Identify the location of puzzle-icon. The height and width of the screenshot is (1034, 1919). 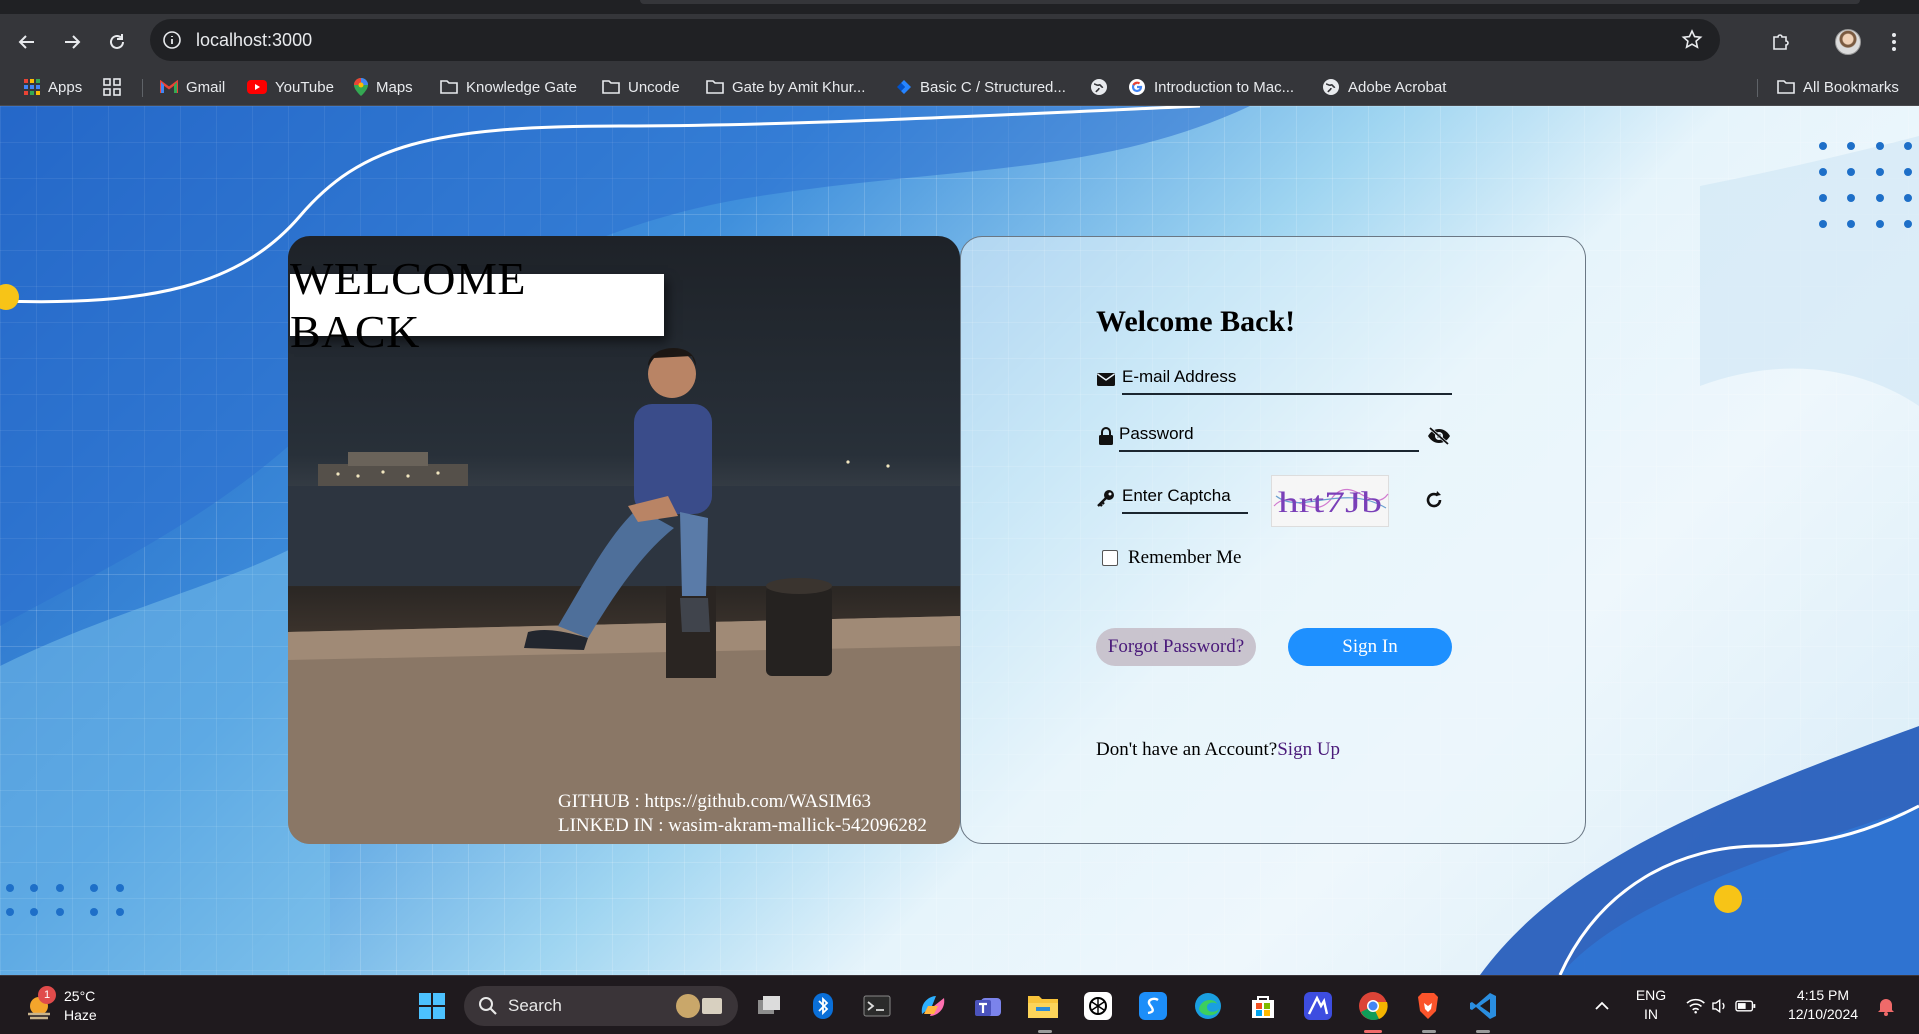
(1781, 42).